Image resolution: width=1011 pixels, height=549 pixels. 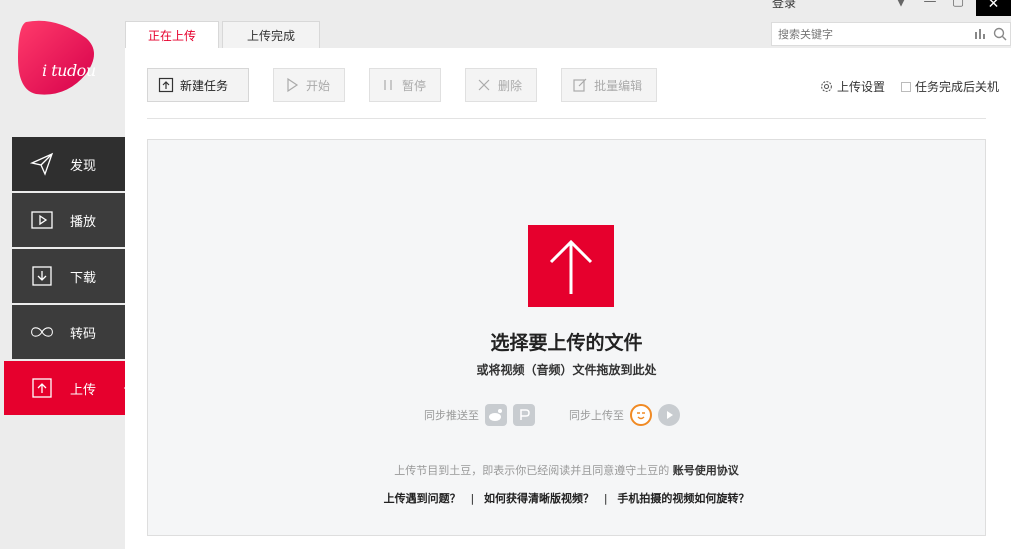 What do you see at coordinates (68, 164) in the screenshot?
I see `sidebar-item-discover: 发现` at bounding box center [68, 164].